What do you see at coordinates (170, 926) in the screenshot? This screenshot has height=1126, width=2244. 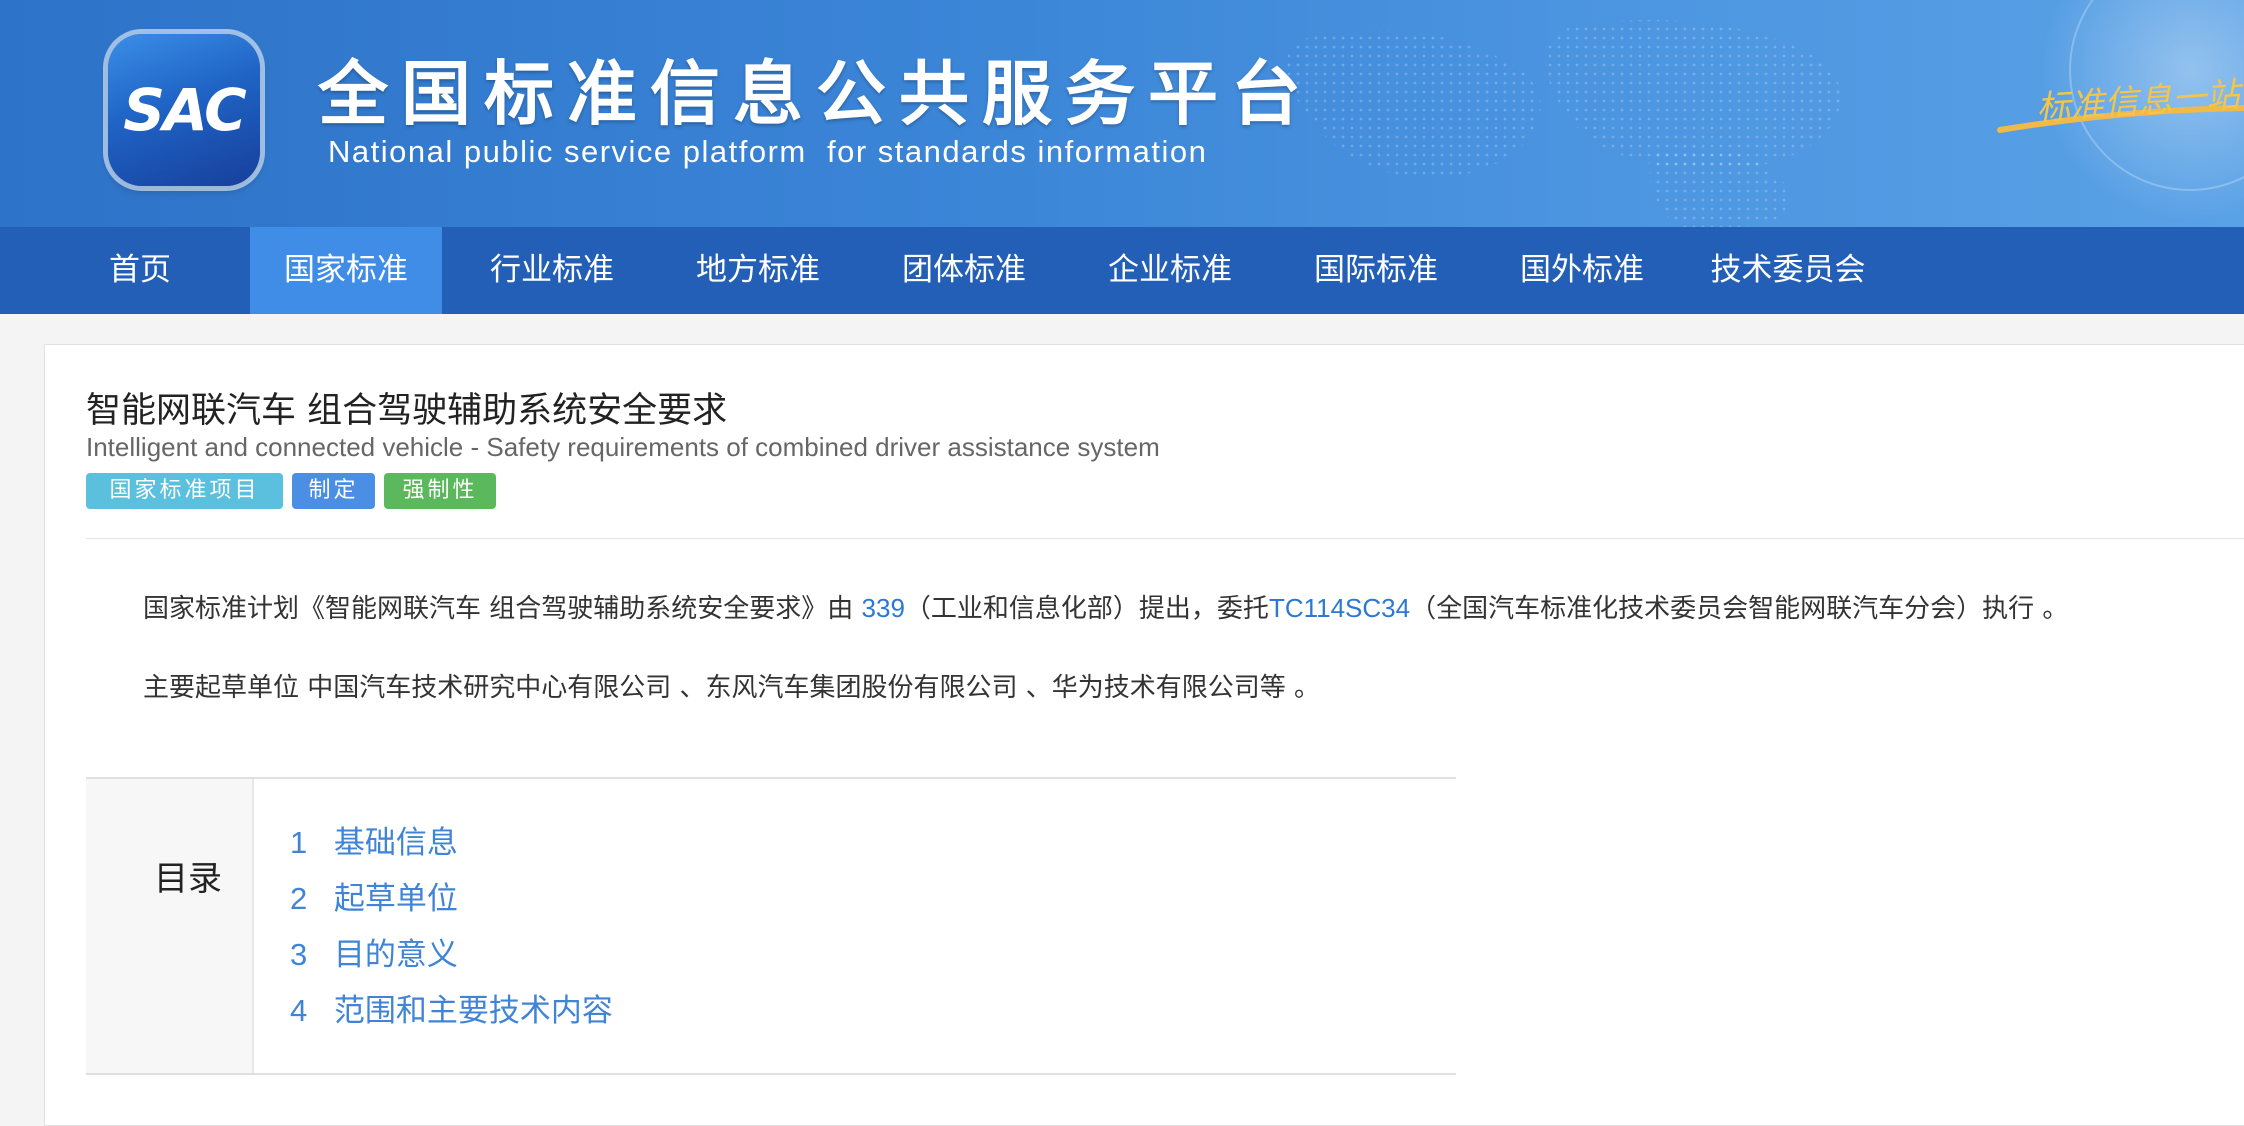 I see `toc-label-cell: 目录` at bounding box center [170, 926].